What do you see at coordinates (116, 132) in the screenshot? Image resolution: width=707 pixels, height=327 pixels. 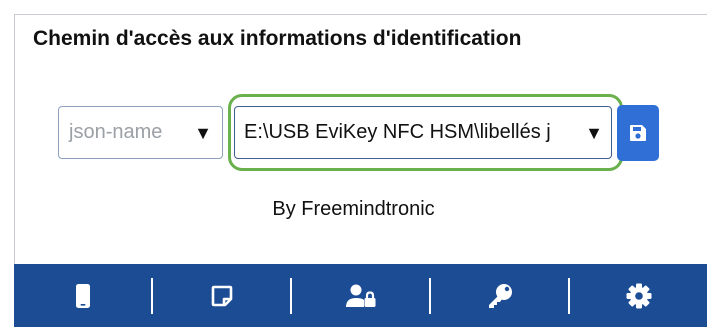 I see `json-name-select-value: json-name` at bounding box center [116, 132].